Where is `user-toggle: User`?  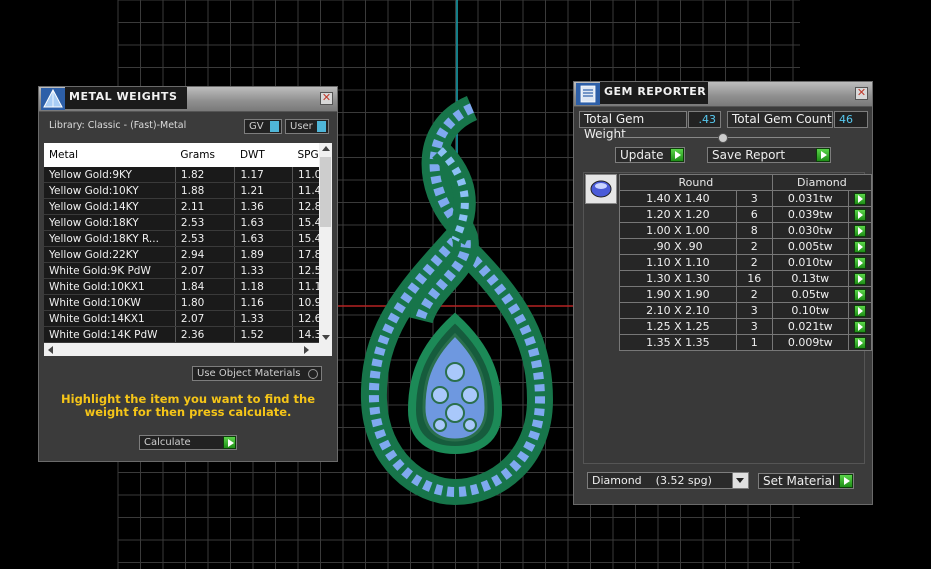 user-toggle: User is located at coordinates (307, 126).